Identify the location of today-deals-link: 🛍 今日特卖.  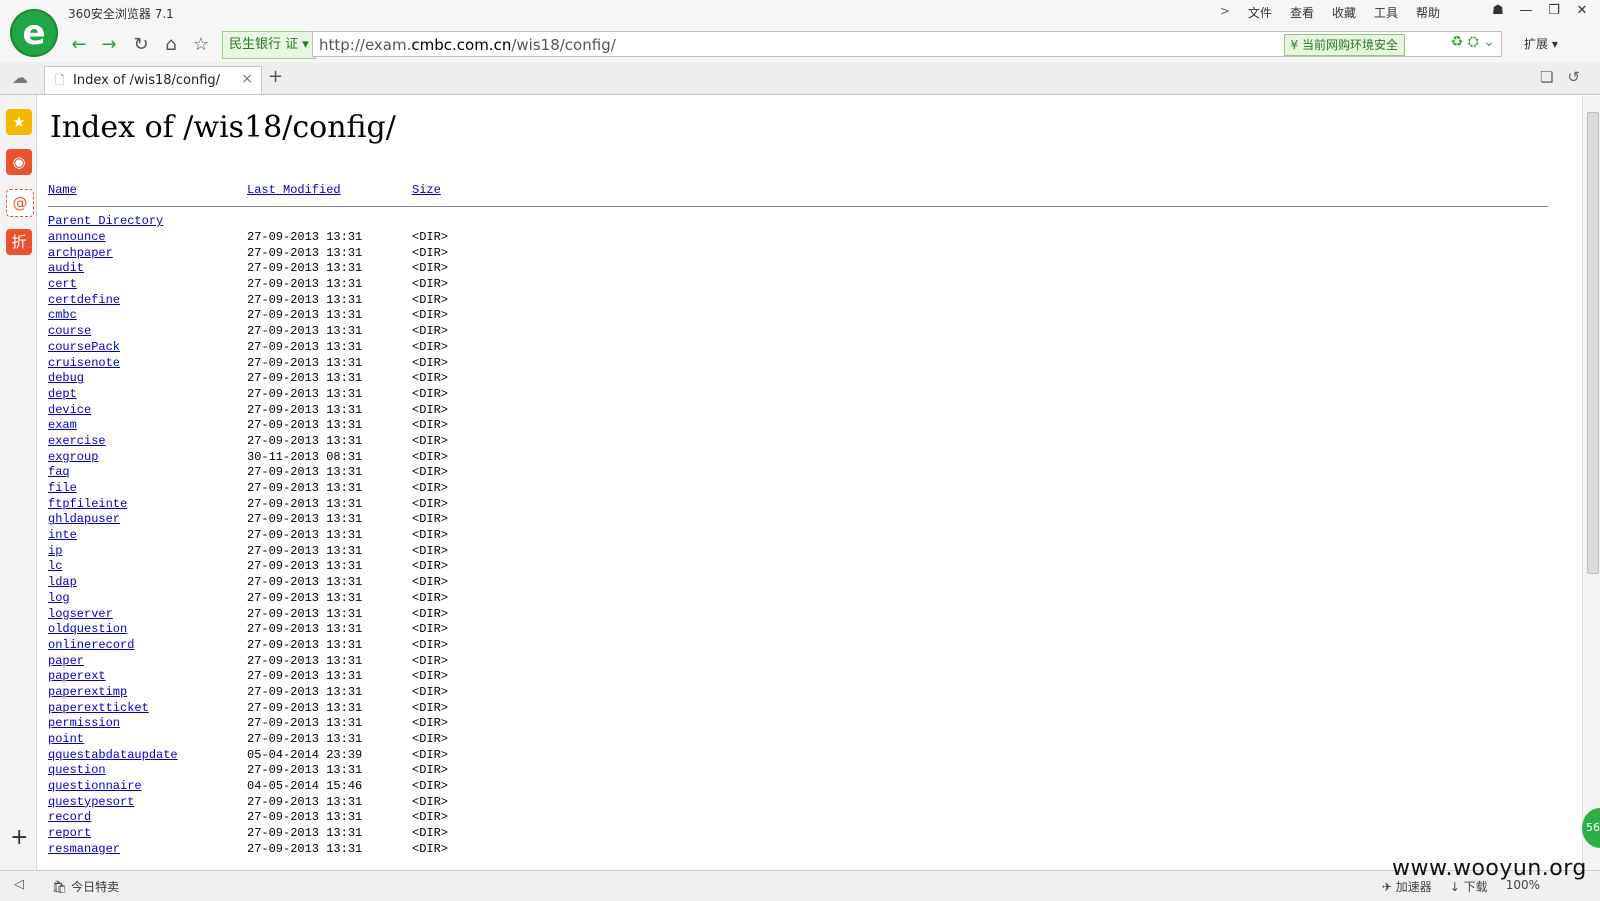
(85, 886).